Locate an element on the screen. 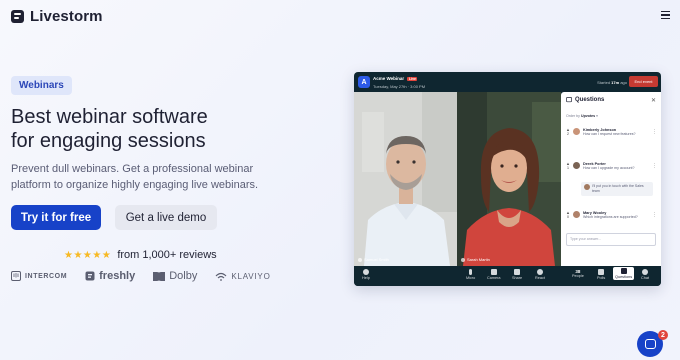 Image resolution: width=680 pixels, height=360 pixels. live-badge: Live is located at coordinates (412, 78).